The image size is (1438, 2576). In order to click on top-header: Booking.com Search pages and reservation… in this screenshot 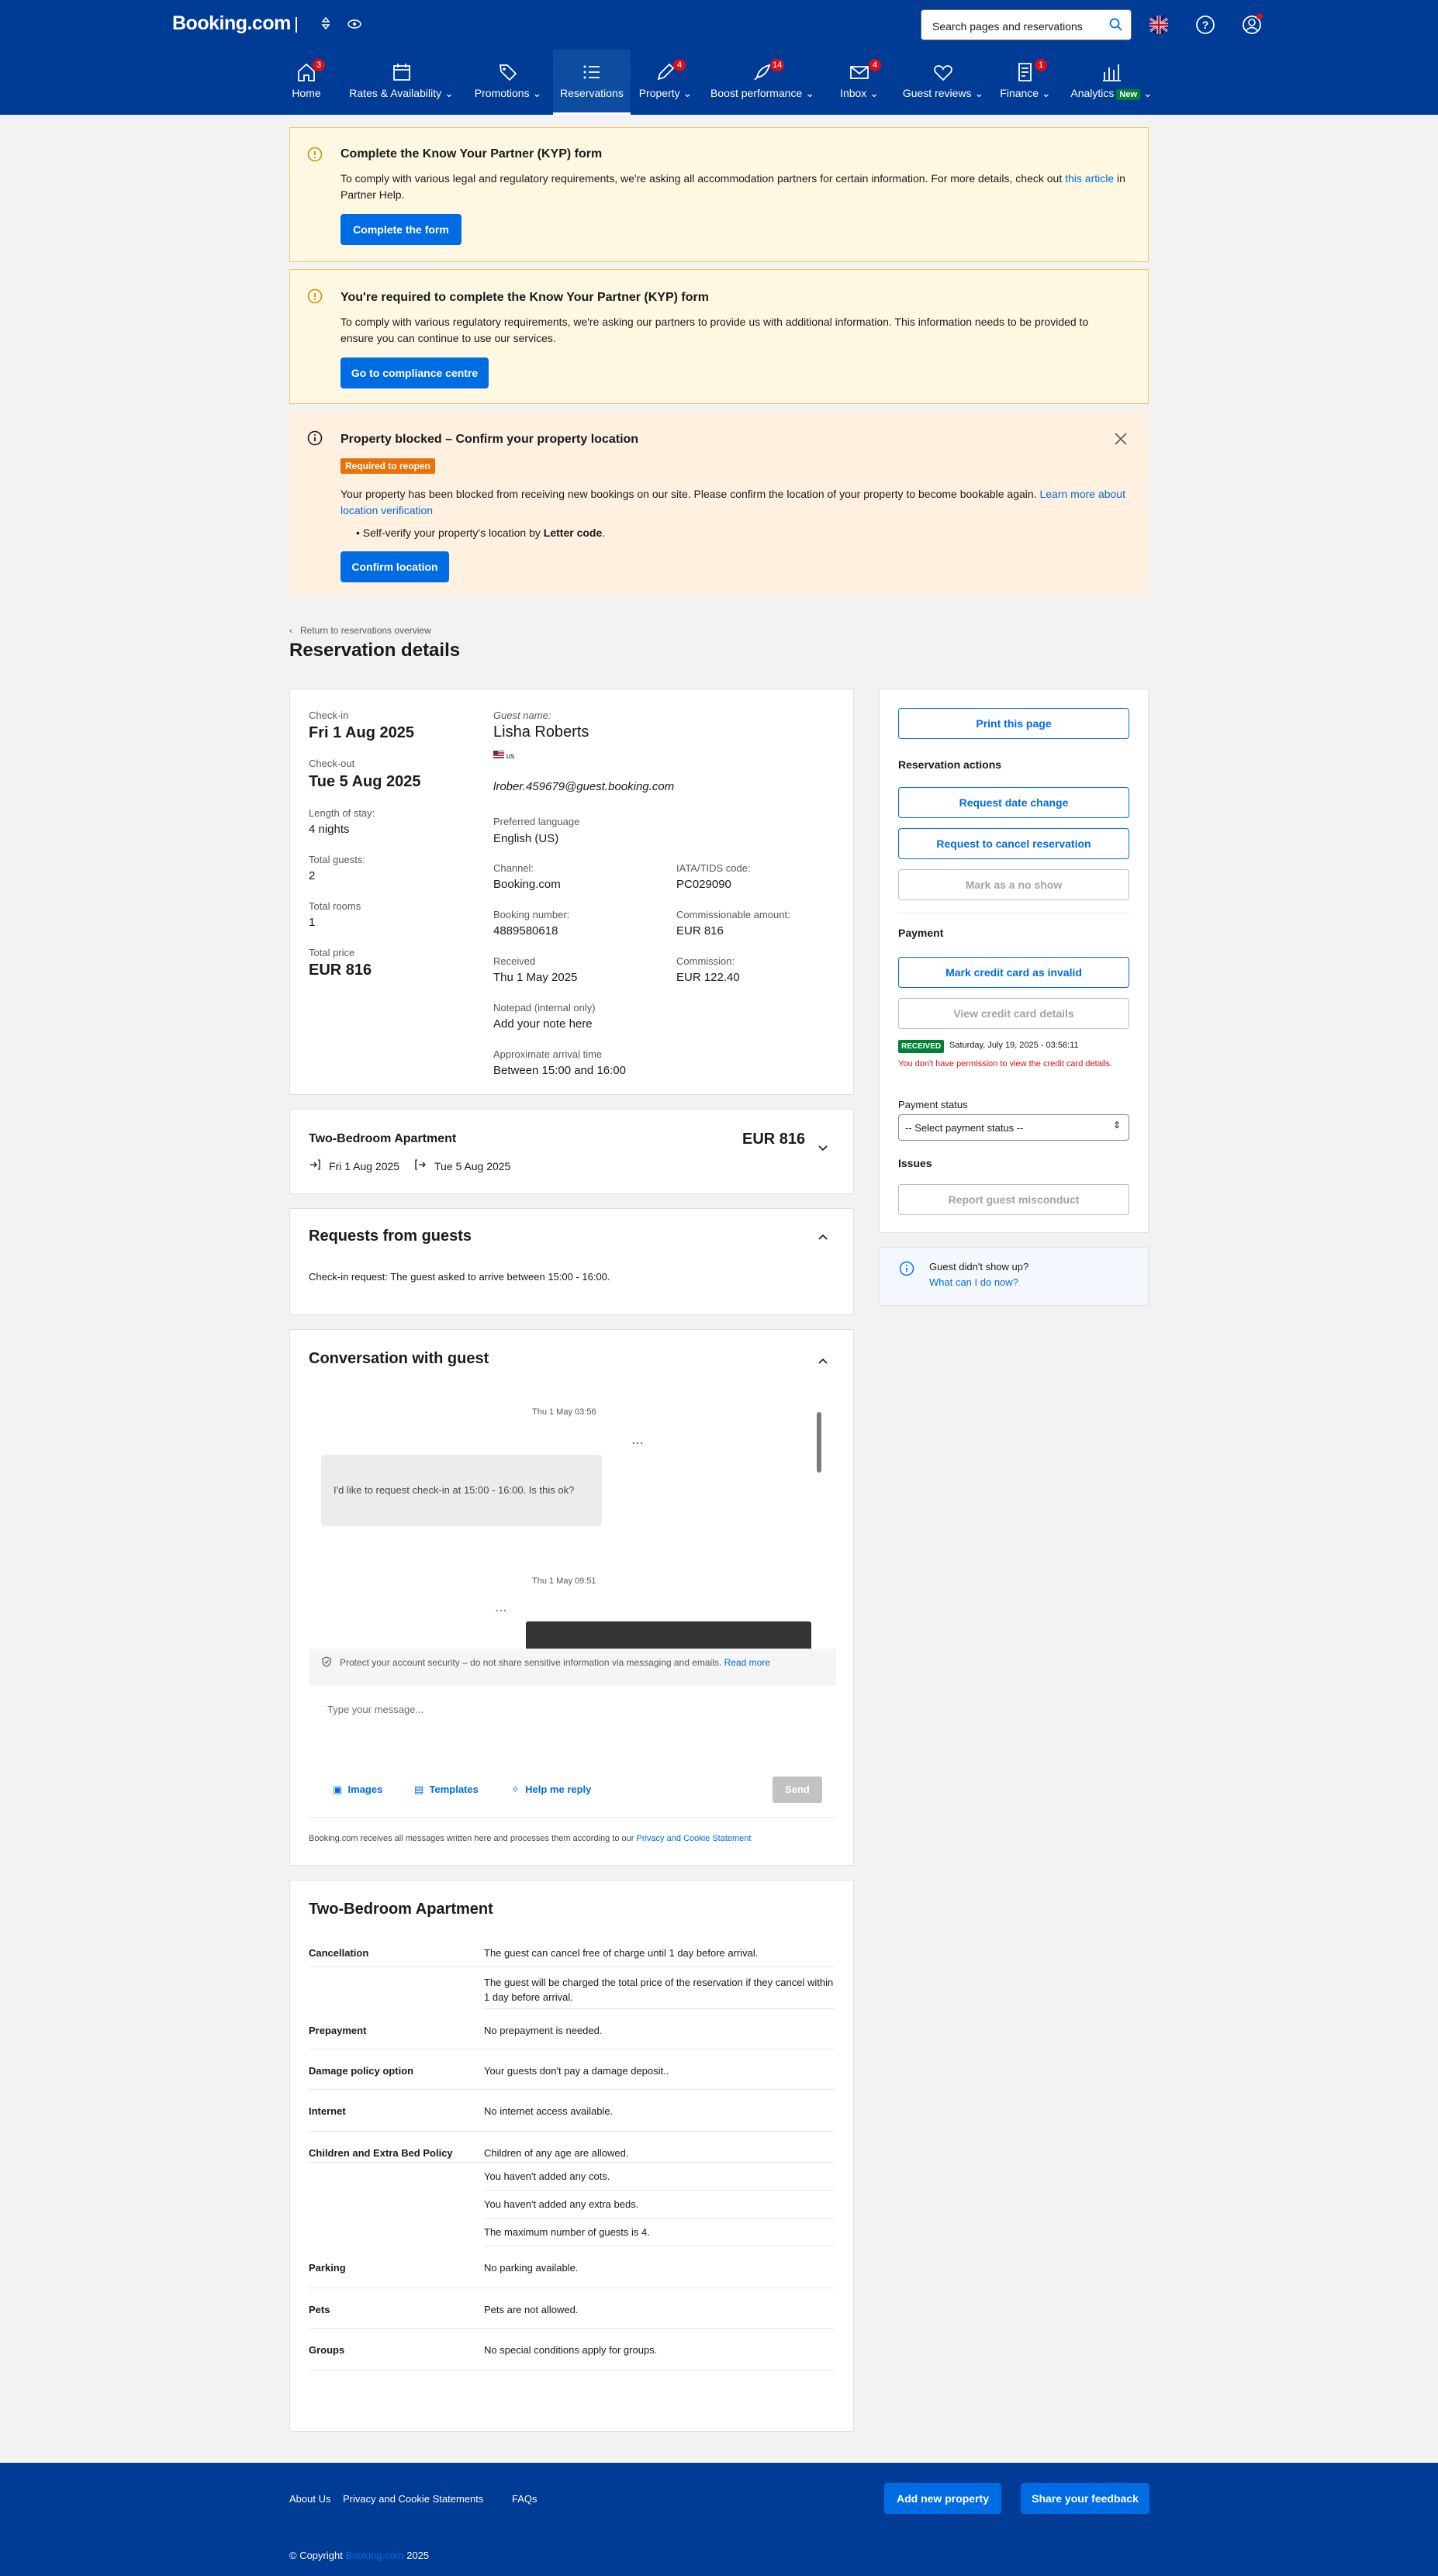, I will do `click(719, 58)`.